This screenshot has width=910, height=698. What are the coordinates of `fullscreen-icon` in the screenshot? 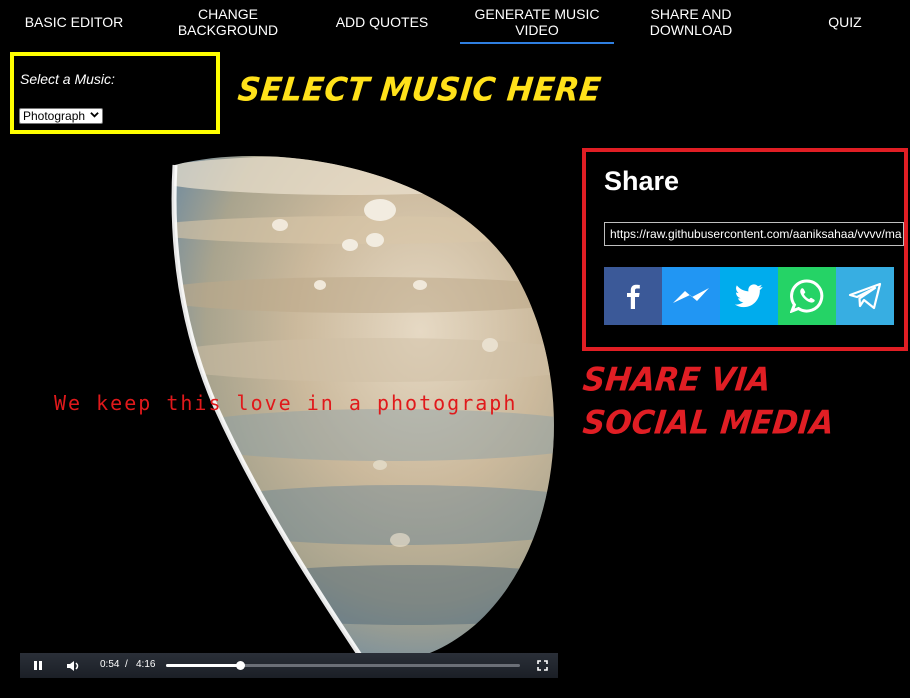 It's located at (542, 665).